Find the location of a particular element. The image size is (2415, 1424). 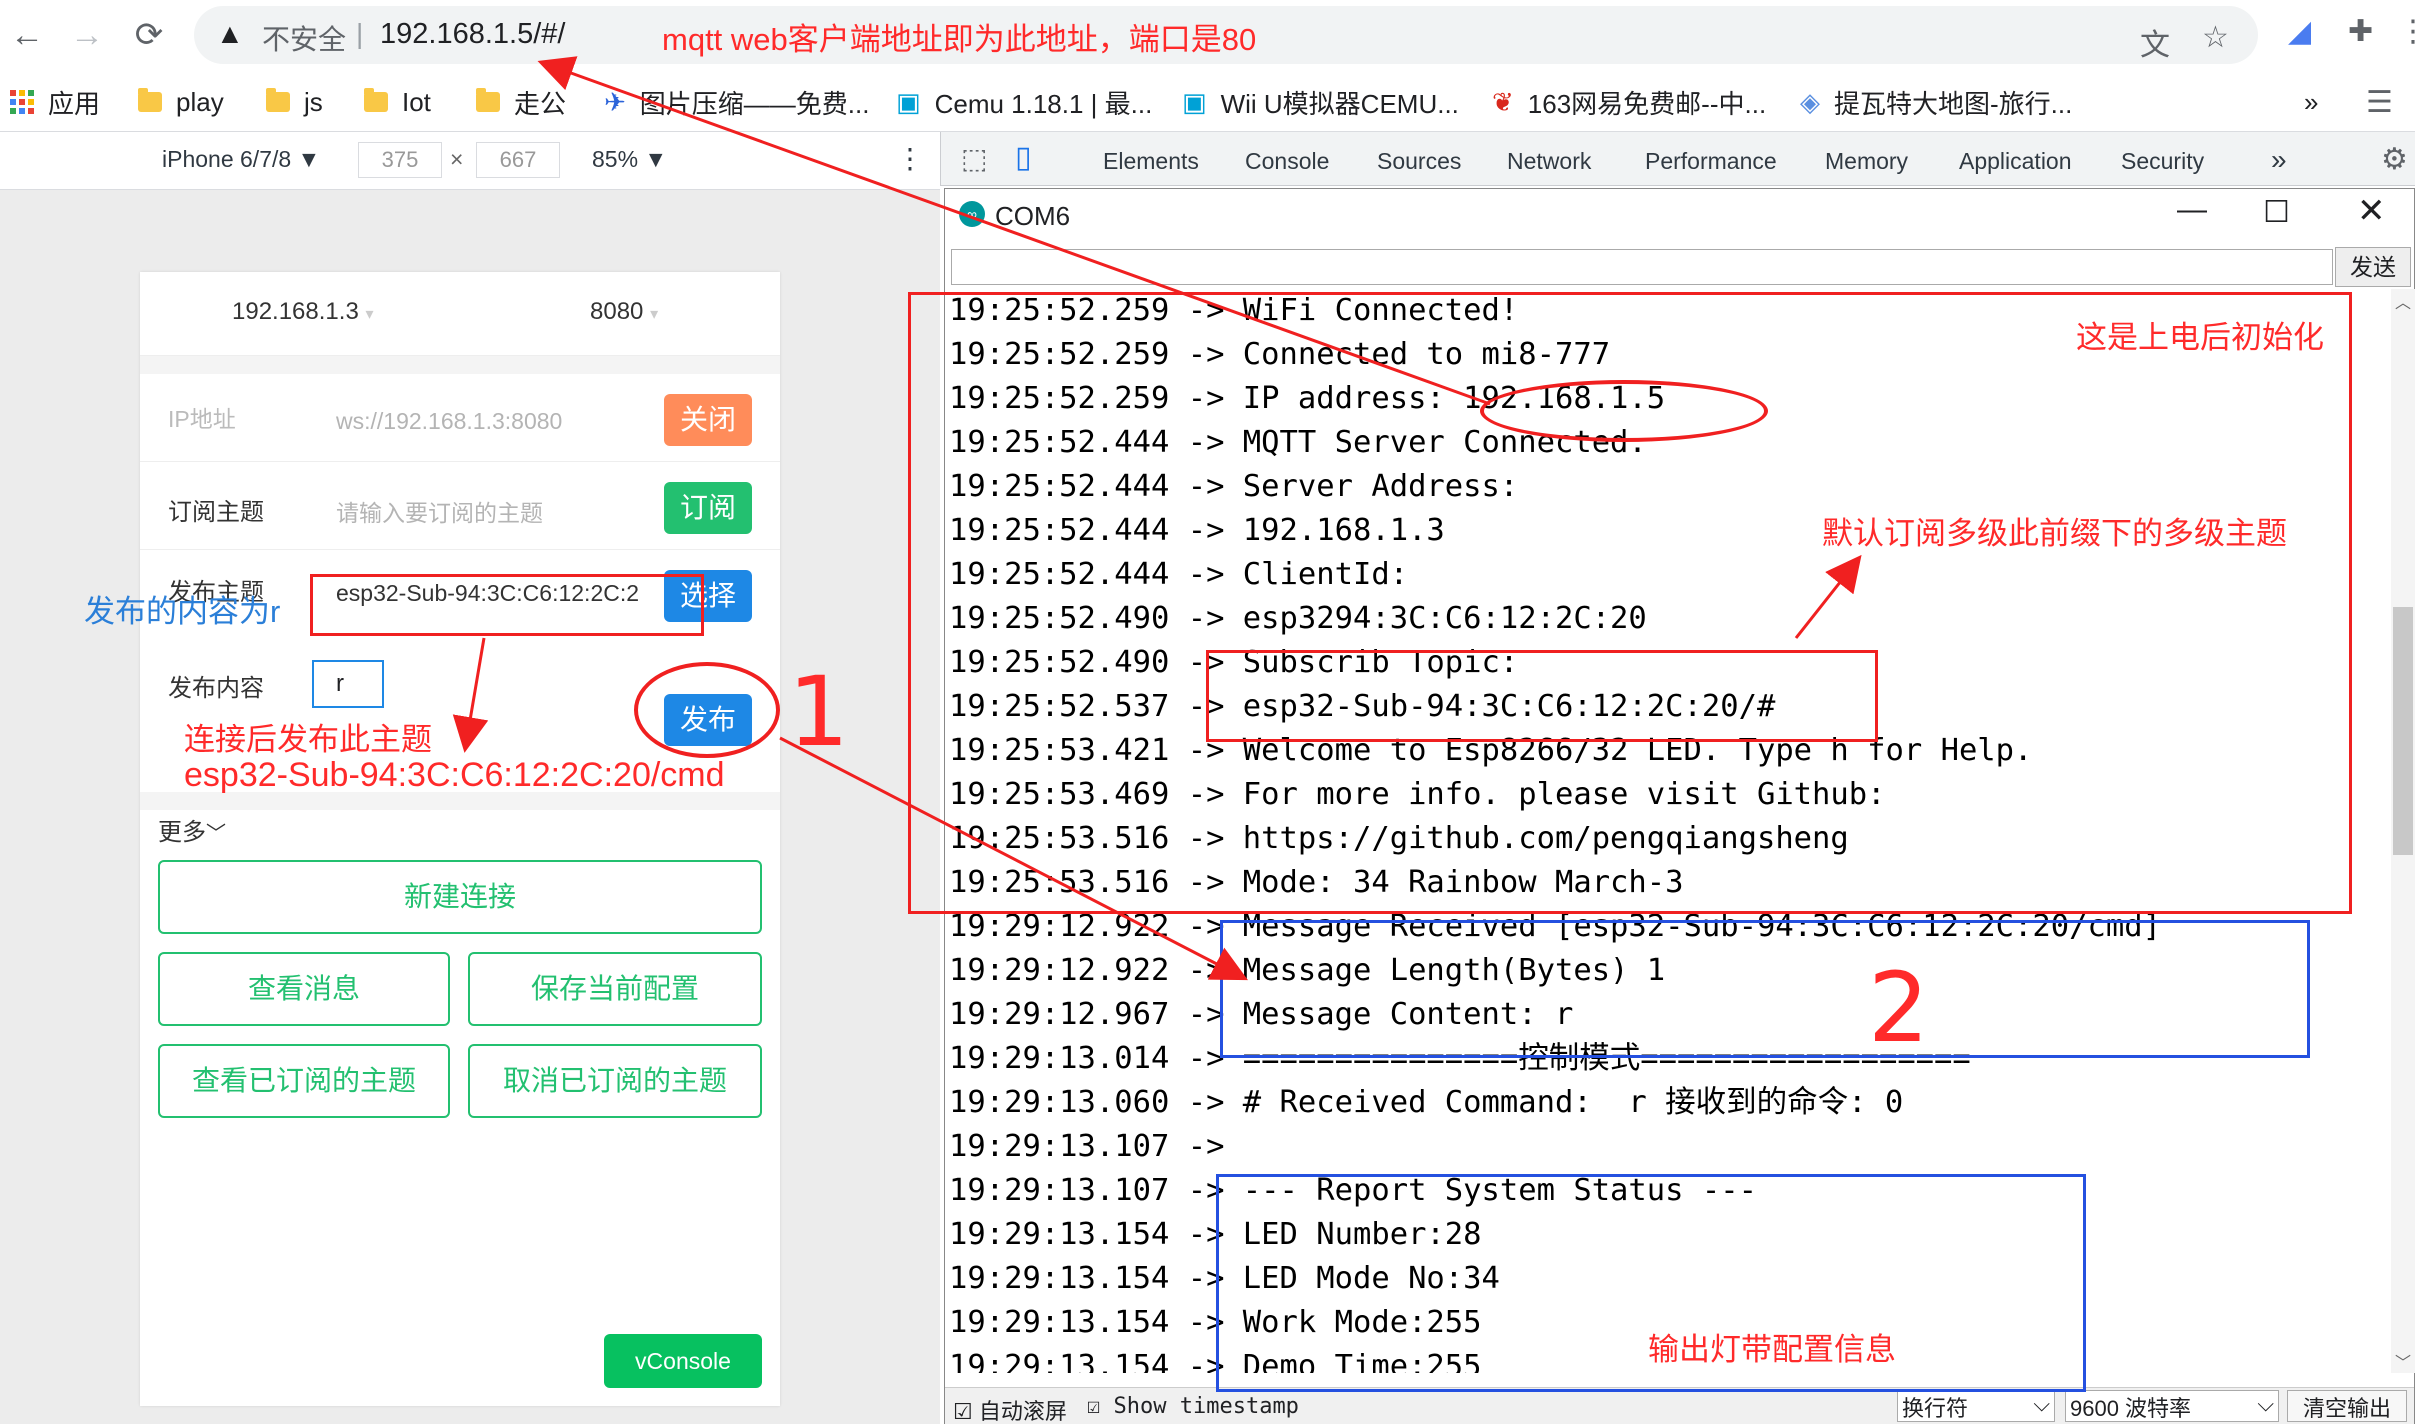

ip-to-url-arrow is located at coordinates (1014, 231).